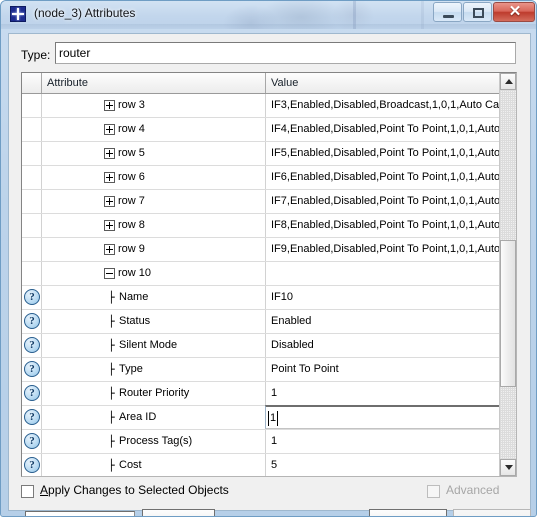 The image size is (537, 517). Describe the element at coordinates (277, 418) in the screenshot. I see `text-caret` at that location.